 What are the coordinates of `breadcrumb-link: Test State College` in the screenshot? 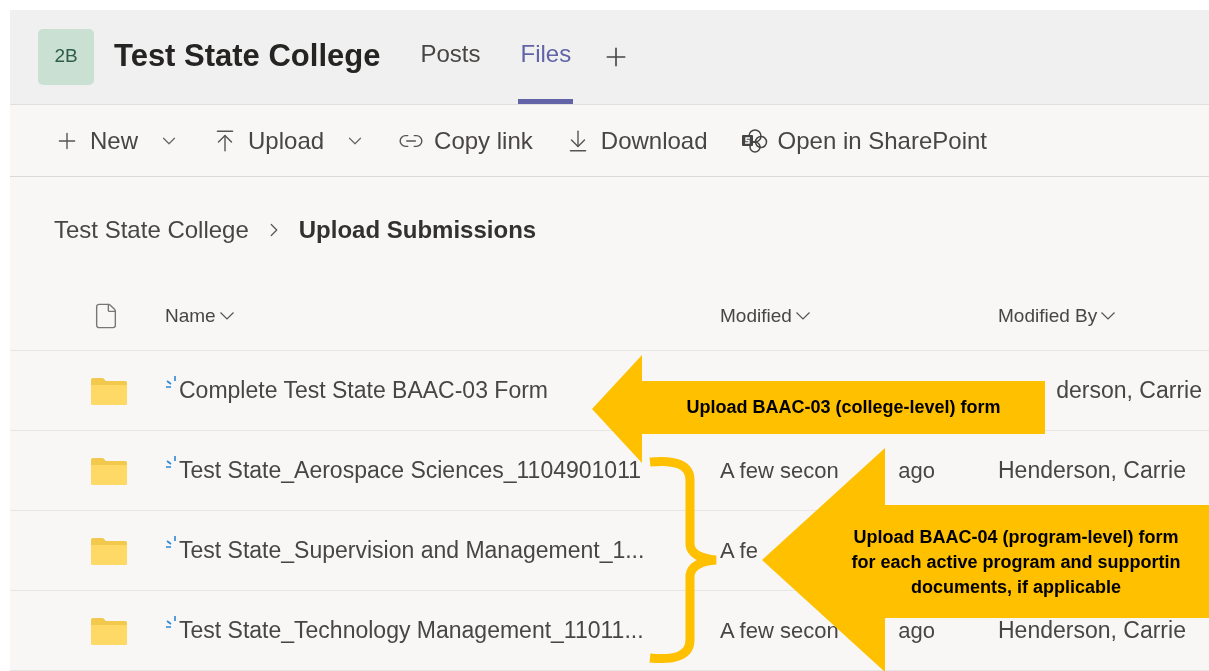 It's located at (151, 229).